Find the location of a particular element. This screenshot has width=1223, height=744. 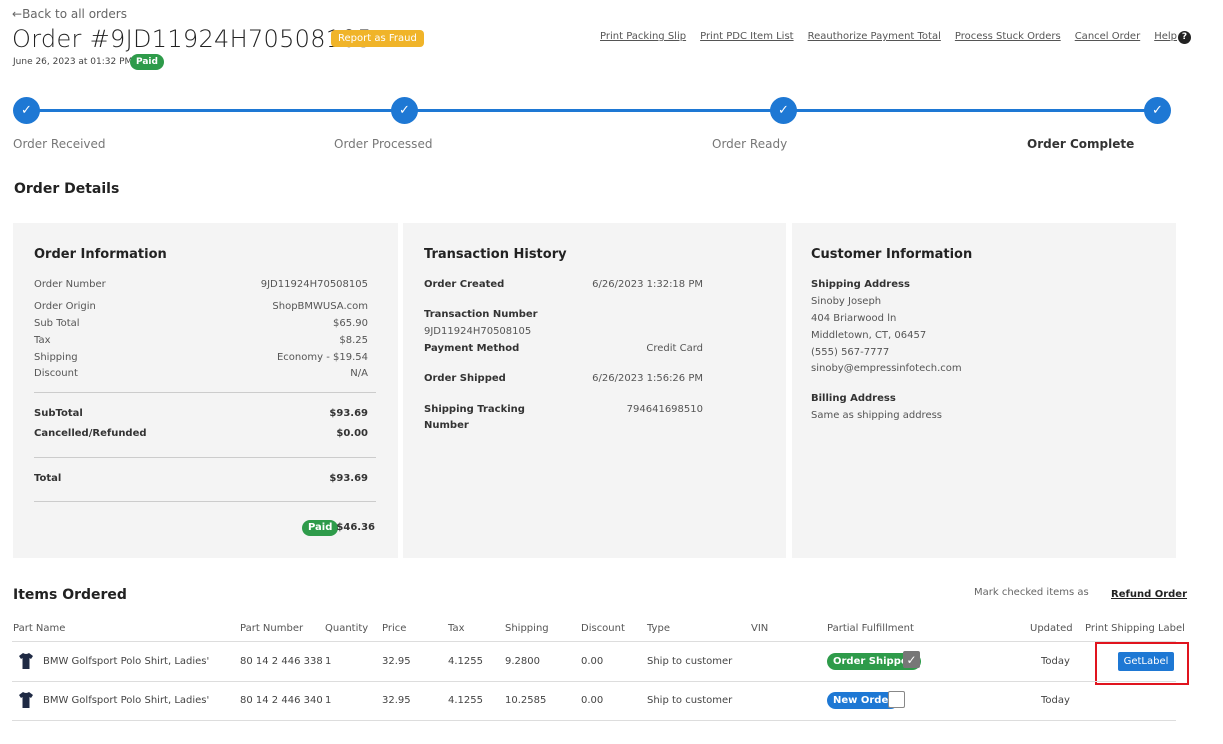

column-header: VIN is located at coordinates (760, 628).